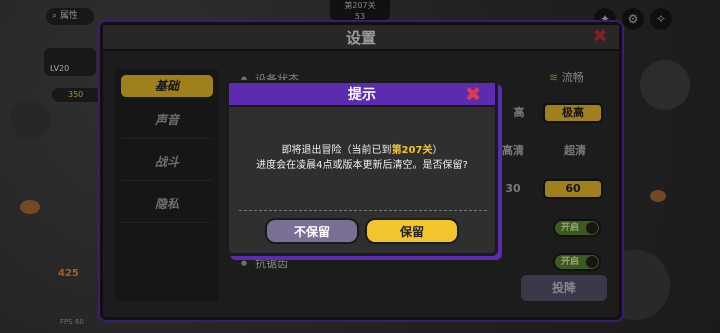 This screenshot has width=720, height=333. What do you see at coordinates (412, 231) in the screenshot?
I see `keep-button: 保留` at bounding box center [412, 231].